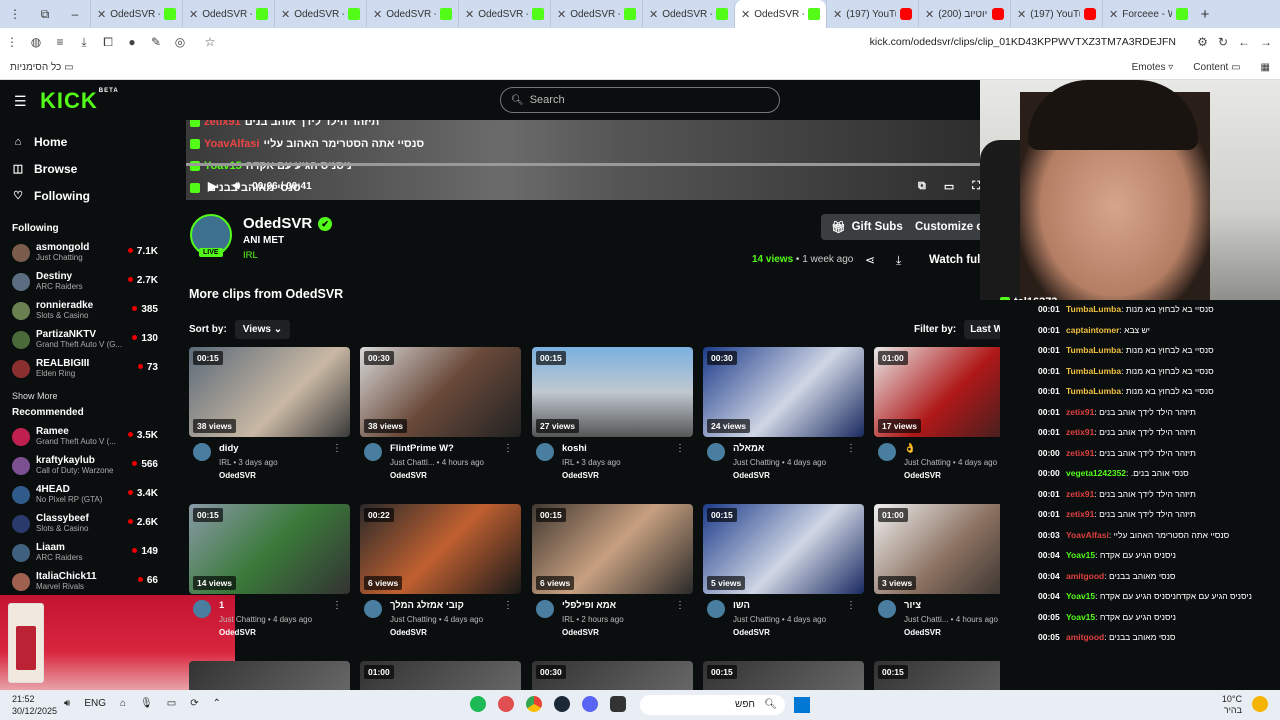 This screenshot has width=1280, height=720. What do you see at coordinates (1216, 67) in the screenshot?
I see `bookmark-content: Content ▭` at bounding box center [1216, 67].